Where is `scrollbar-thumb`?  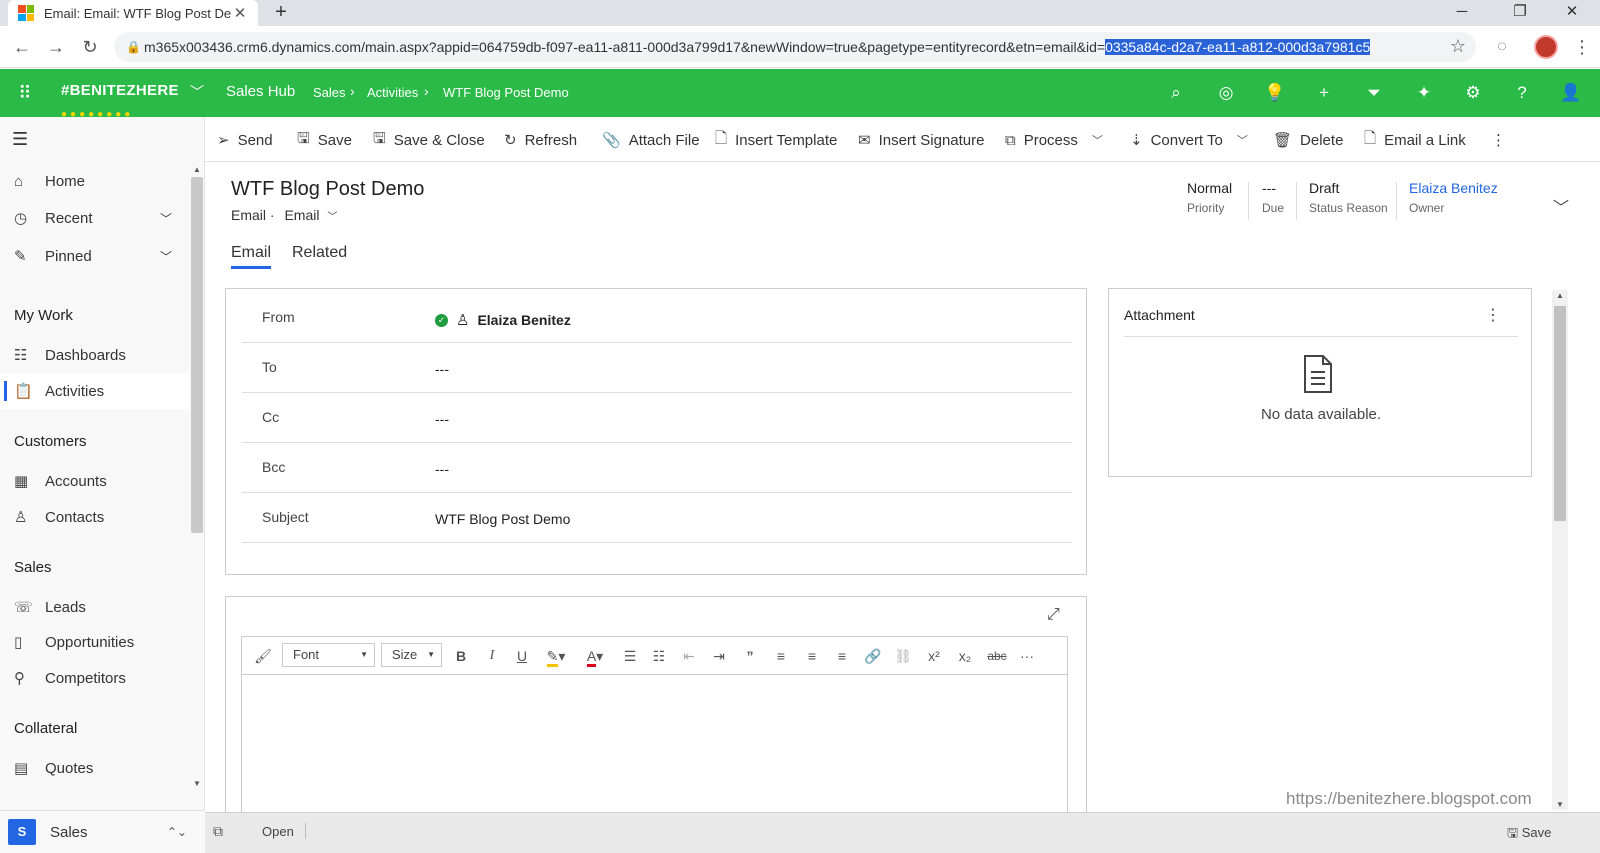 scrollbar-thumb is located at coordinates (1560, 413).